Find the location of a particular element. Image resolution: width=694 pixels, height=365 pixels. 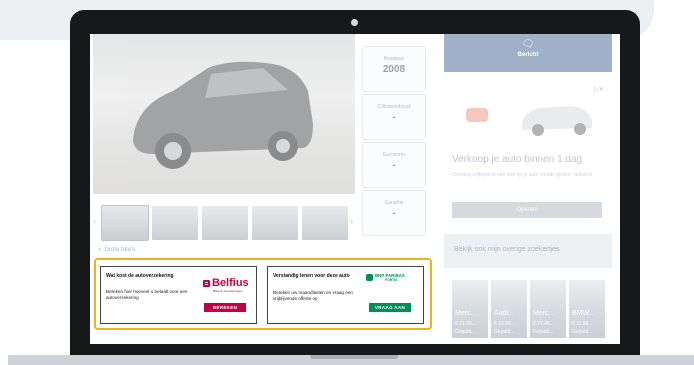

big-photos-link: ⌕ Grote foto's is located at coordinates (116, 250).